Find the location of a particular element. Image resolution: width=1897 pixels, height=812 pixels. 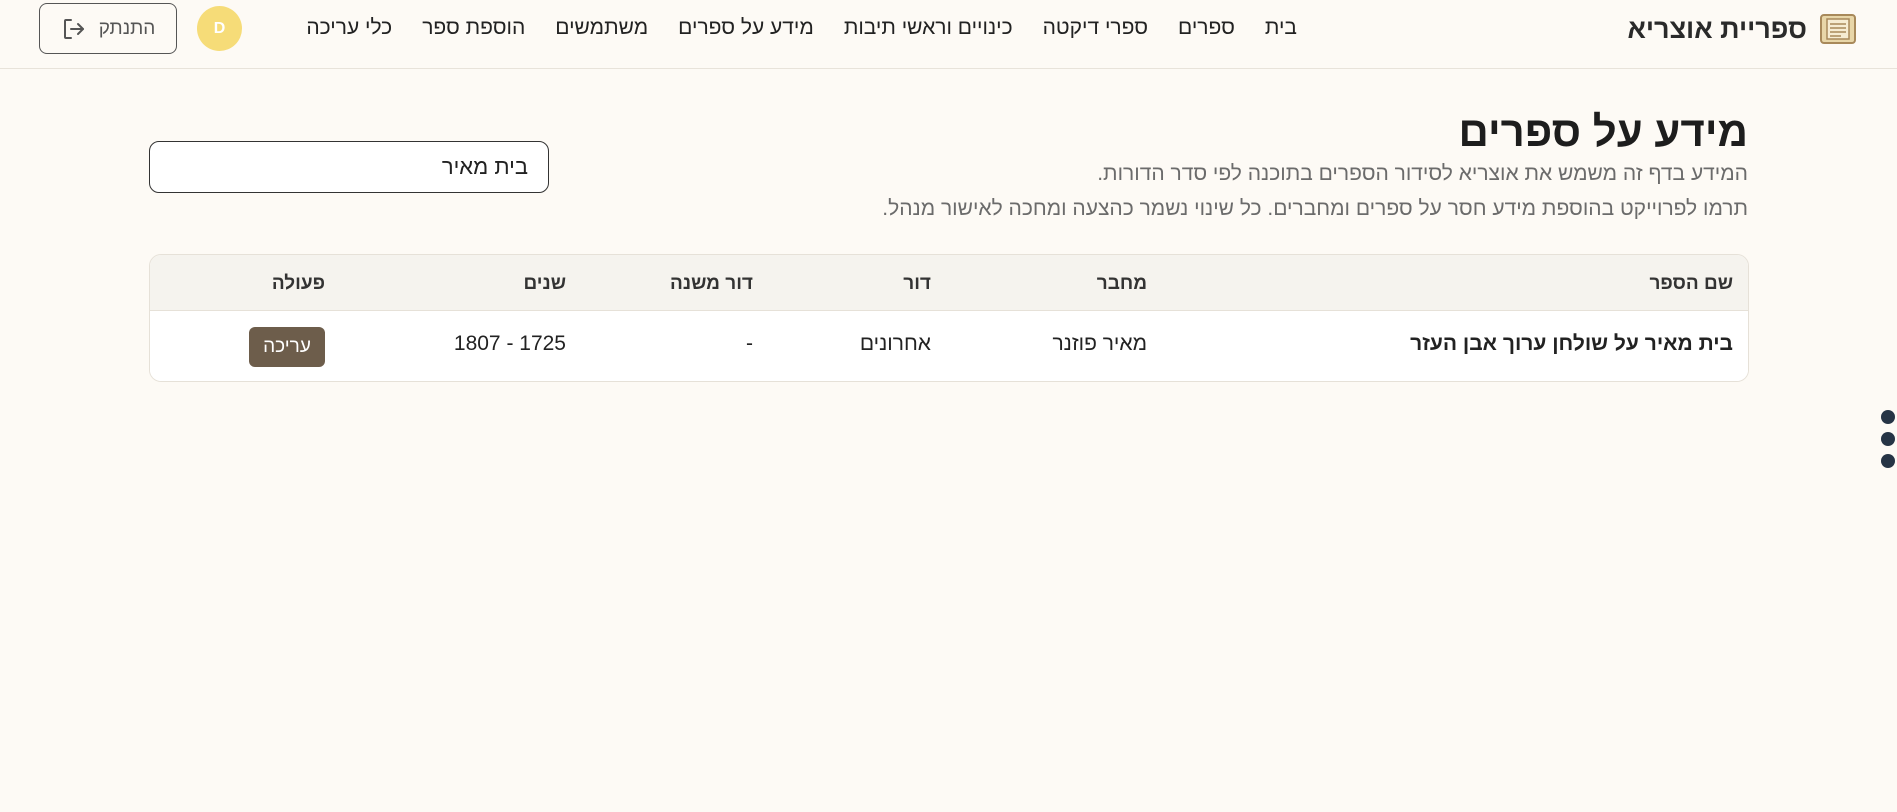

nav-item-users: משתמשים is located at coordinates (601, 28).